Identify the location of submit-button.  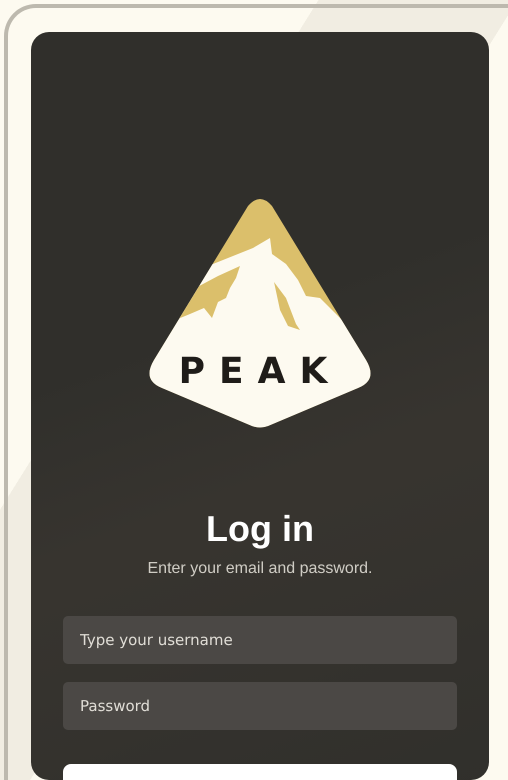
(260, 772).